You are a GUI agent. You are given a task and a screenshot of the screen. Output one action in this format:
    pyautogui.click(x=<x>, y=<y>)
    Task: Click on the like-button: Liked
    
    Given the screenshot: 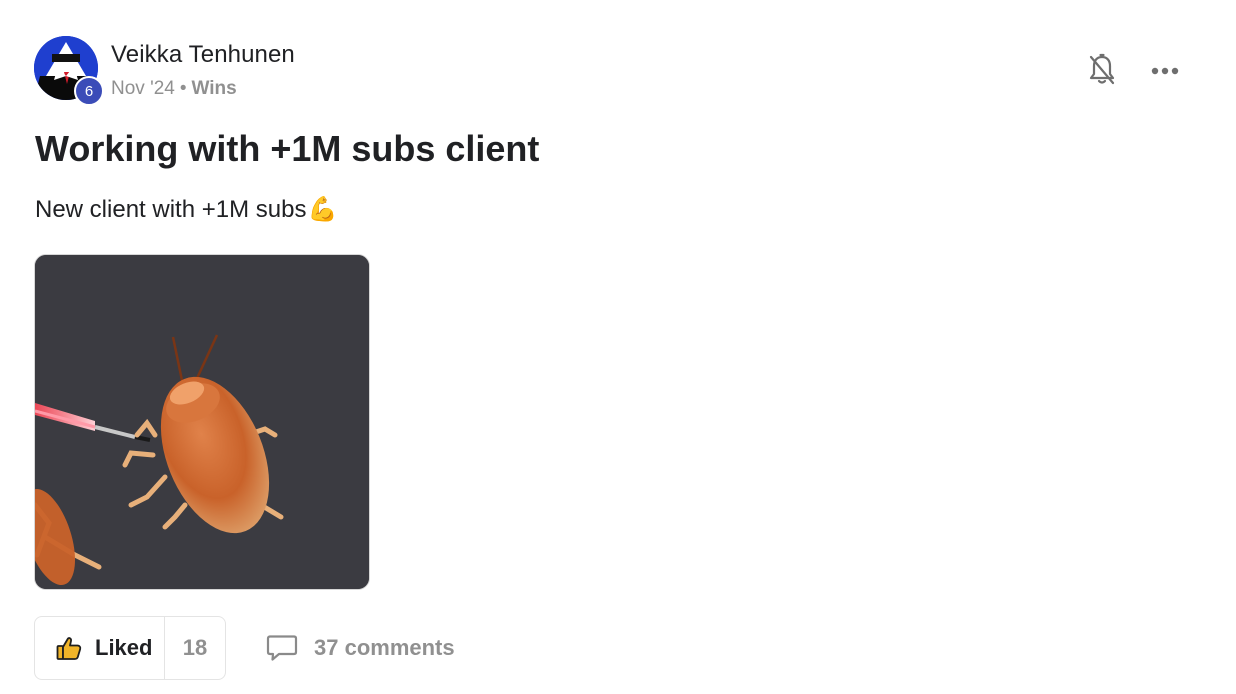 What is the action you would take?
    pyautogui.click(x=99, y=648)
    